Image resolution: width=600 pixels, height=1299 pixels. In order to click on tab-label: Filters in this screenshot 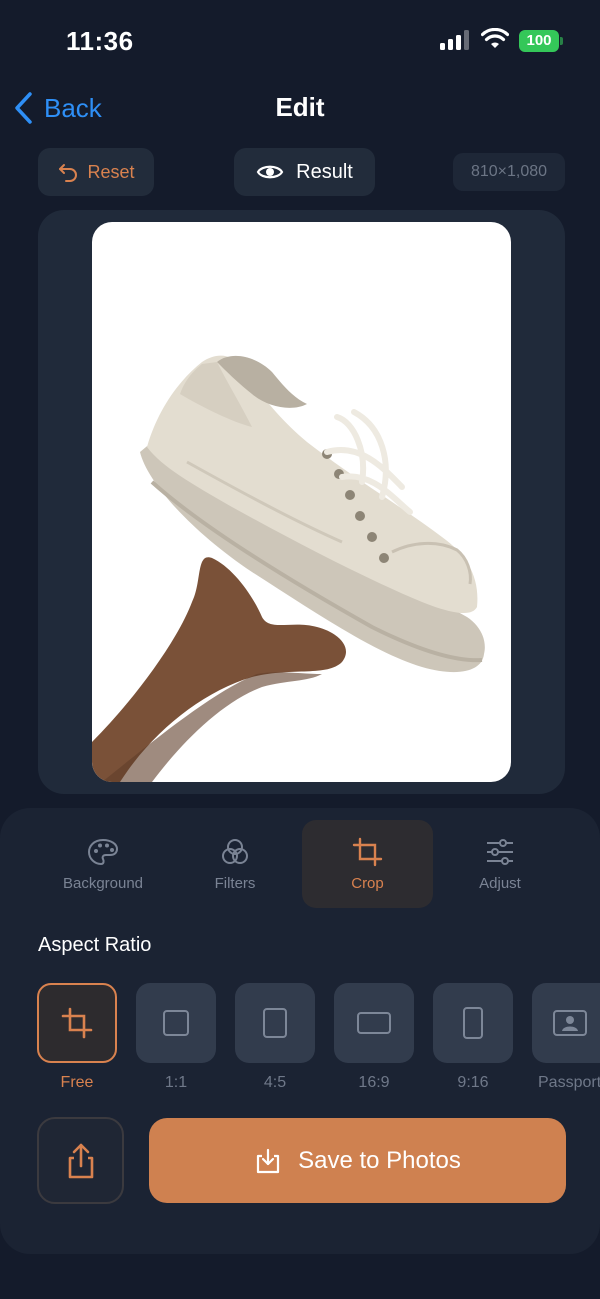, I will do `click(235, 883)`.